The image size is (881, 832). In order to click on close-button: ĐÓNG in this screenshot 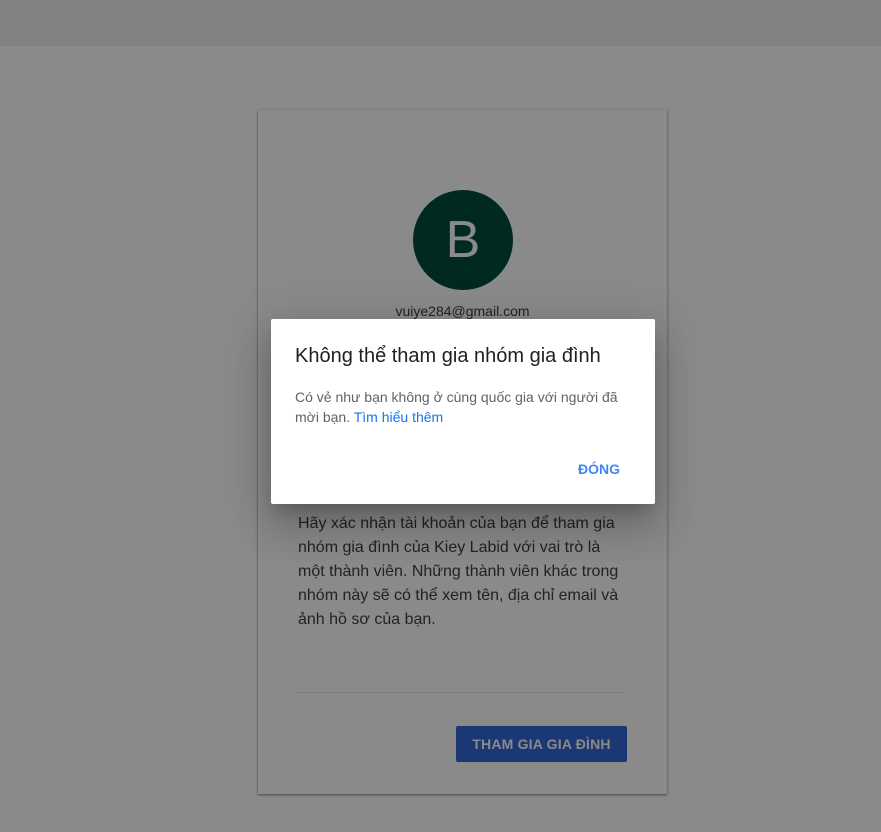, I will do `click(599, 469)`.